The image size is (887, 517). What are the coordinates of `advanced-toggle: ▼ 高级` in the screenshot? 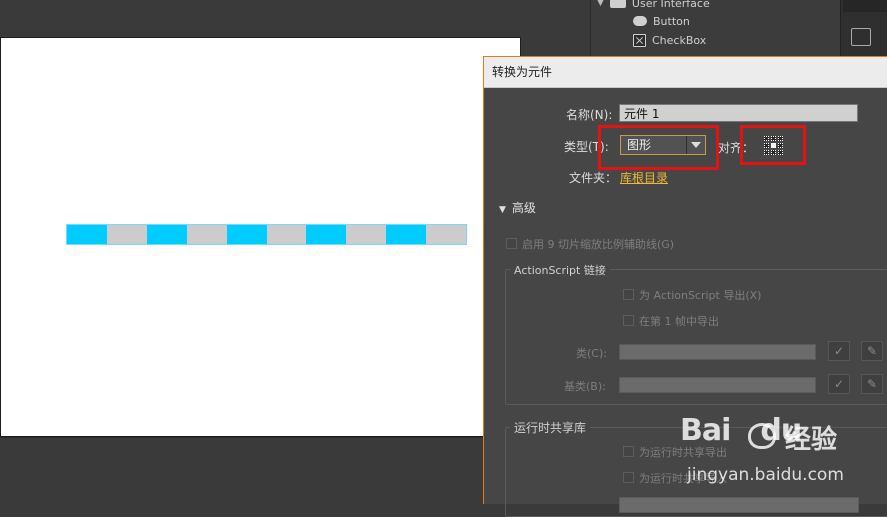 It's located at (517, 207).